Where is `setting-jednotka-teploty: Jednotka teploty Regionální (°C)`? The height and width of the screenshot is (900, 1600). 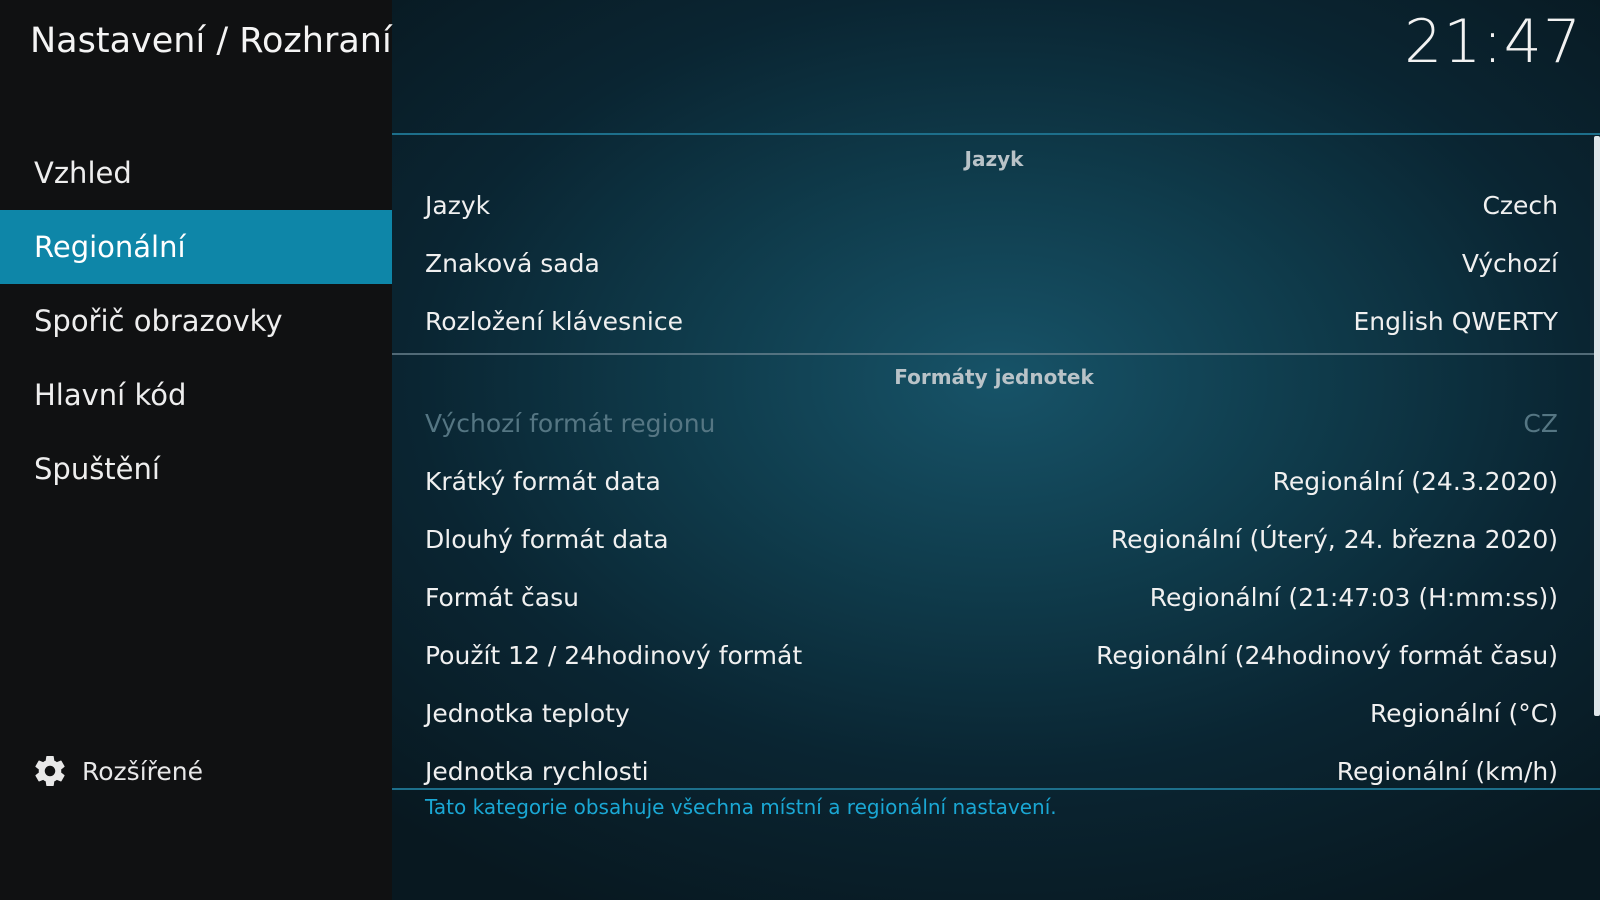
setting-jednotka-teploty: Jednotka teploty Regionální (°C) is located at coordinates (994, 714).